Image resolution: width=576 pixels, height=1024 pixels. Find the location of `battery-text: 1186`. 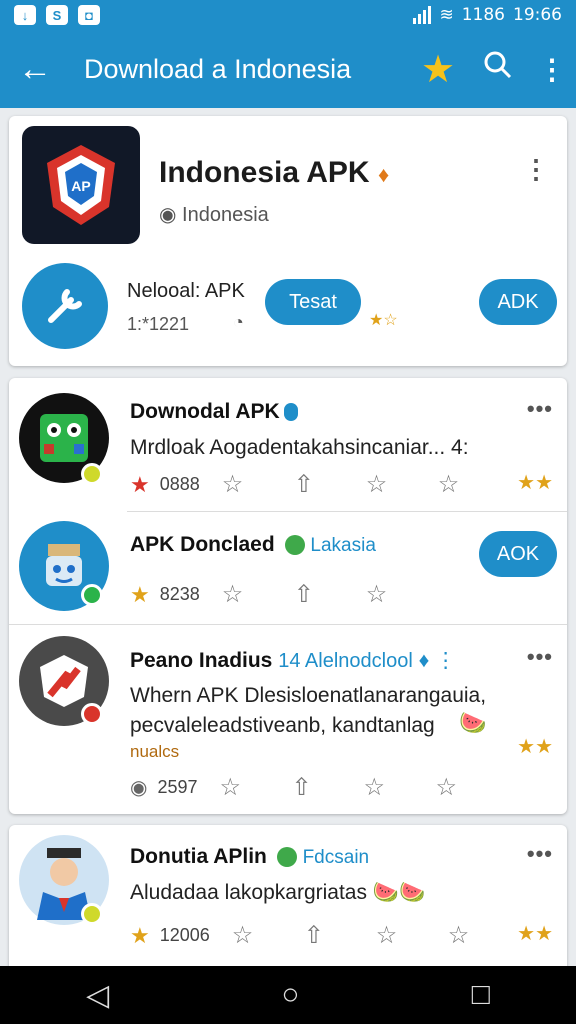

battery-text: 1186 is located at coordinates (483, 15).